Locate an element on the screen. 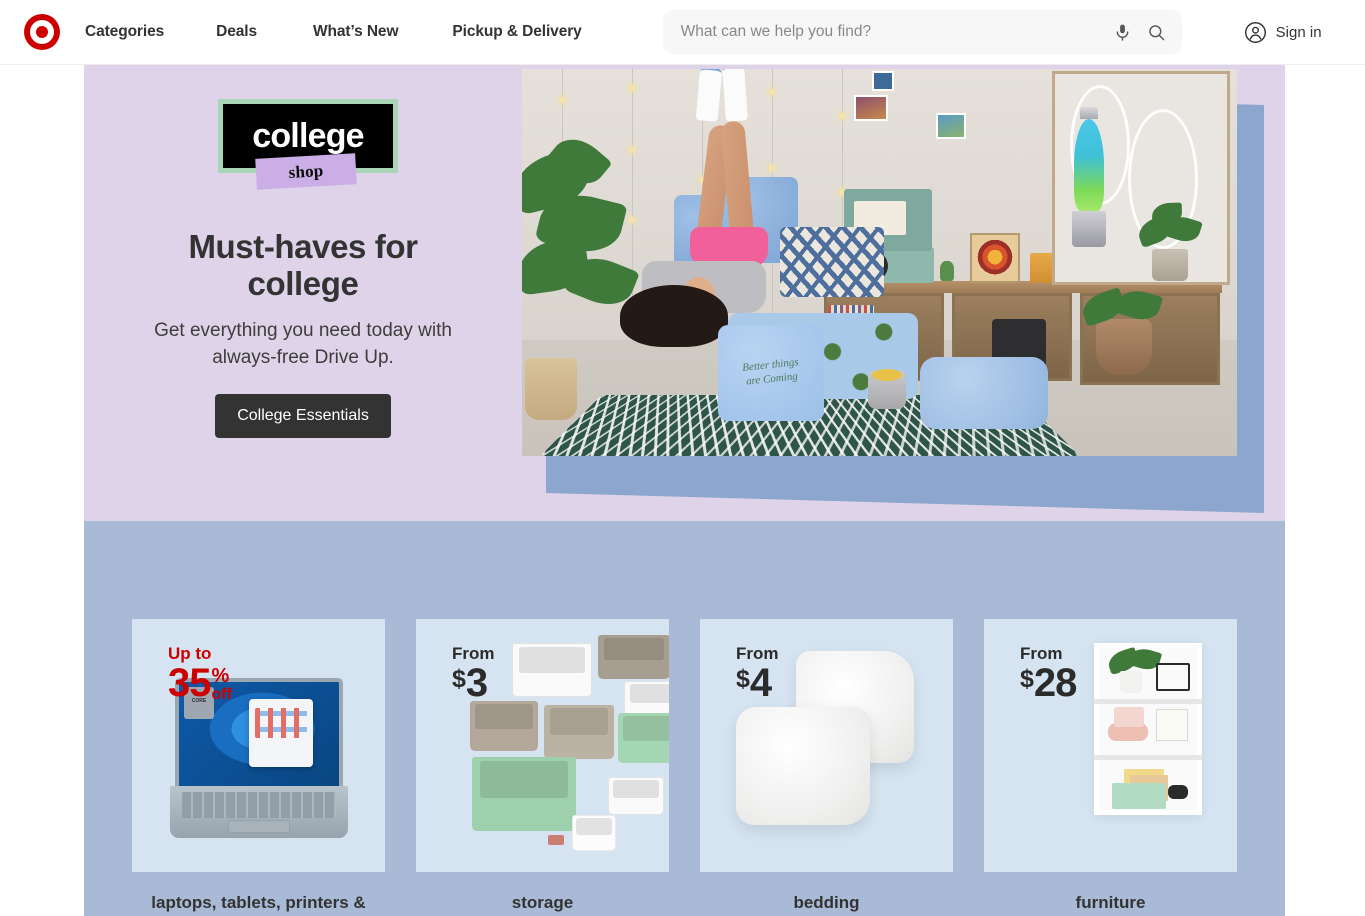  laptop-base is located at coordinates (259, 812).